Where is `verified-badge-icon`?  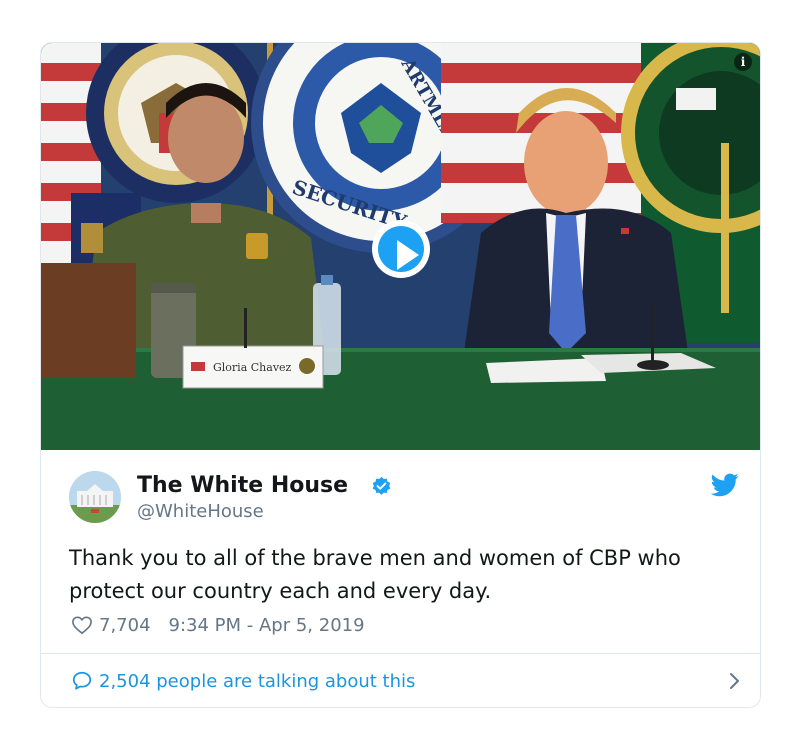 verified-badge-icon is located at coordinates (381, 485).